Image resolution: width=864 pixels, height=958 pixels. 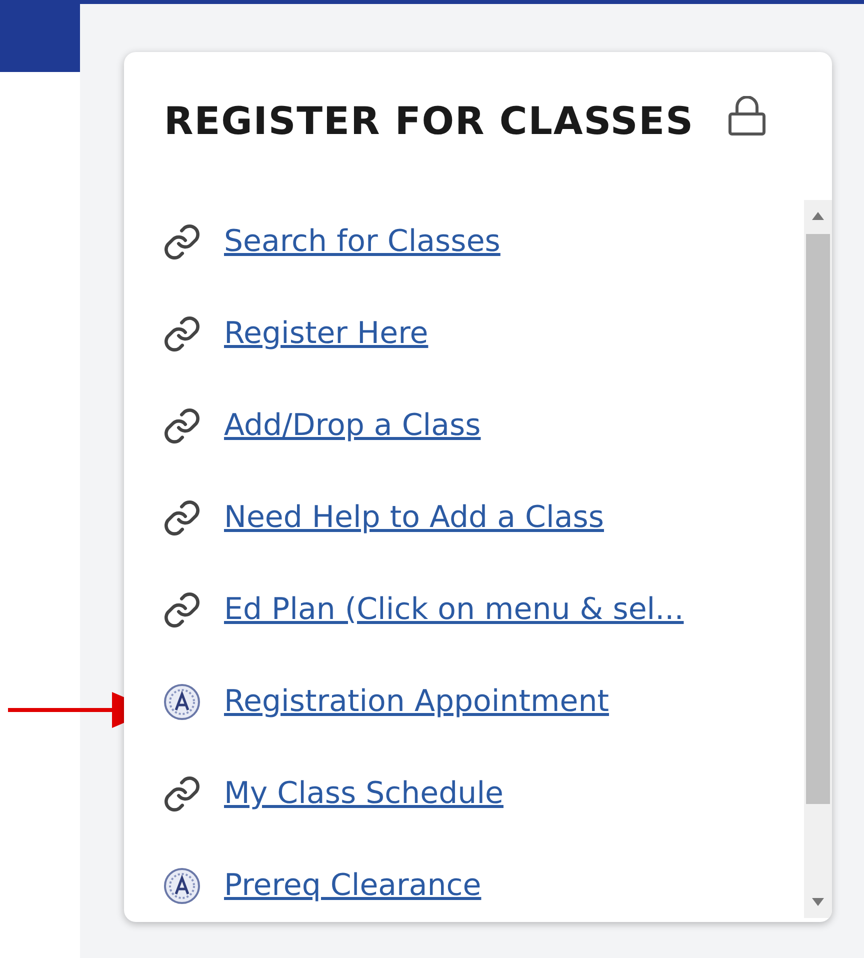 I want to click on card-title: REGISTER FOR CLASSES, so click(x=429, y=121).